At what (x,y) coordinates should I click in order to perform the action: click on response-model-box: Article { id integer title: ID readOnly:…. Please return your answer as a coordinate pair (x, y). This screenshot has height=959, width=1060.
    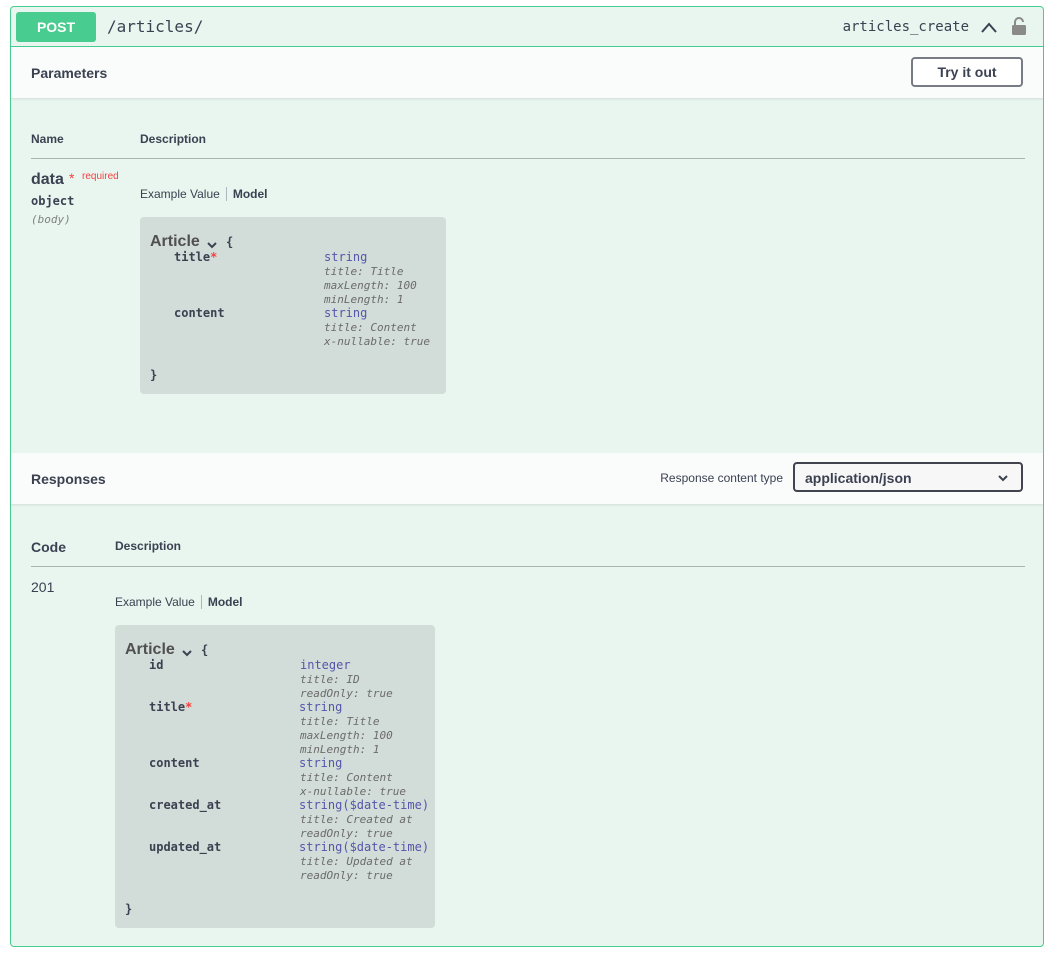
    Looking at the image, I should click on (275, 776).